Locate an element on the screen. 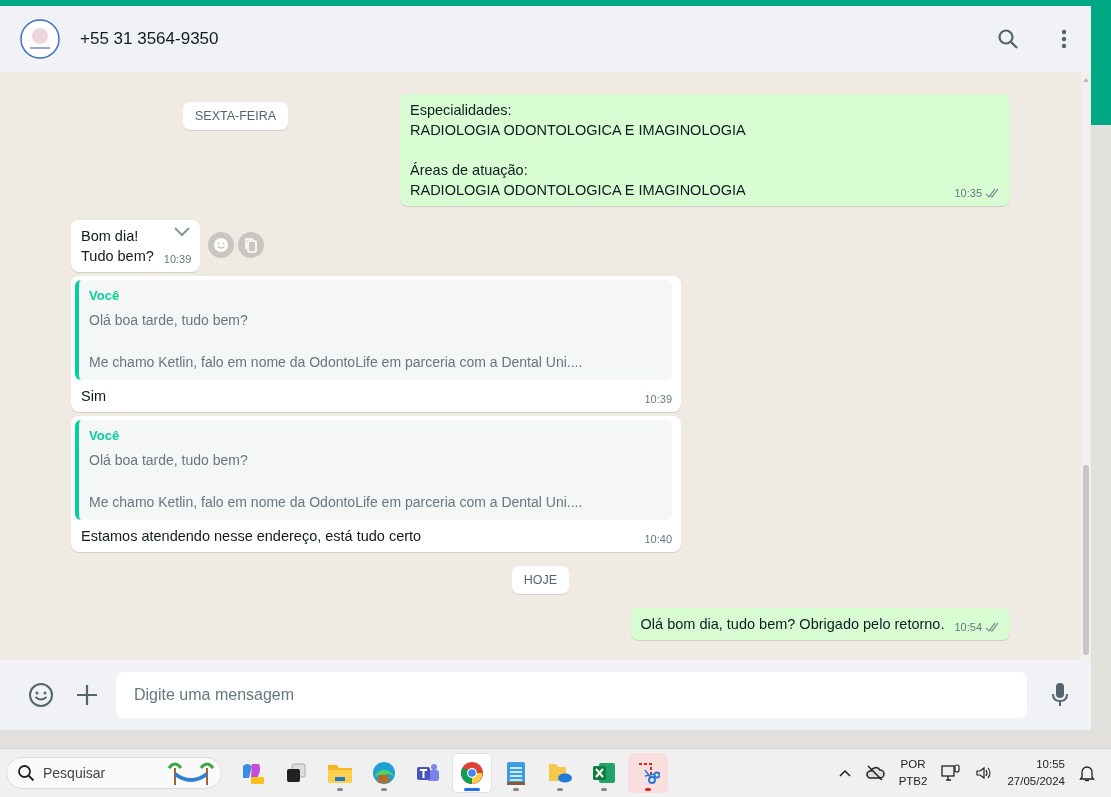  bell-icon is located at coordinates (1087, 773).